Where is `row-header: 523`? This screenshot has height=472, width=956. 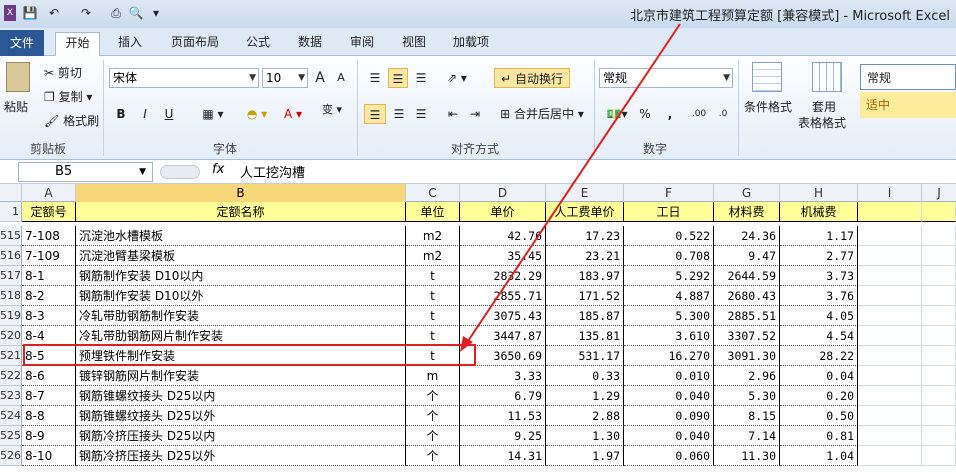 row-header: 523 is located at coordinates (11, 396).